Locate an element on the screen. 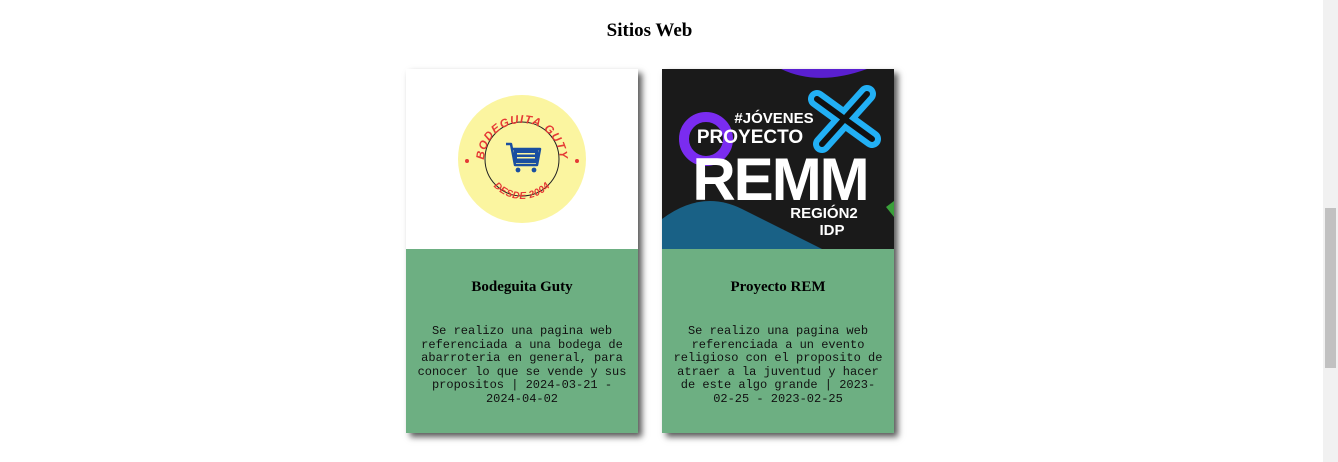 This screenshot has height=462, width=1338. vertical-scrollbar is located at coordinates (1330, 231).